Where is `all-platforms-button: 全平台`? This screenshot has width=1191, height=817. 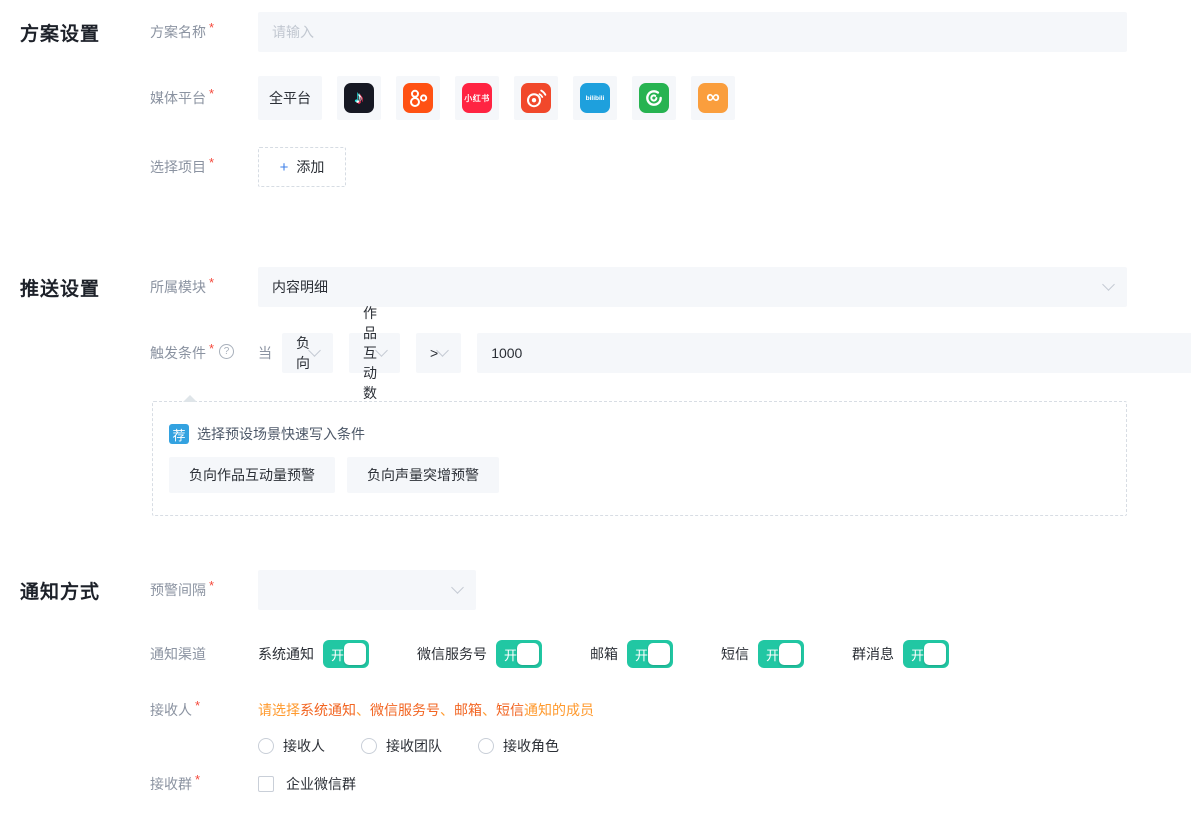 all-platforms-button: 全平台 is located at coordinates (290, 98).